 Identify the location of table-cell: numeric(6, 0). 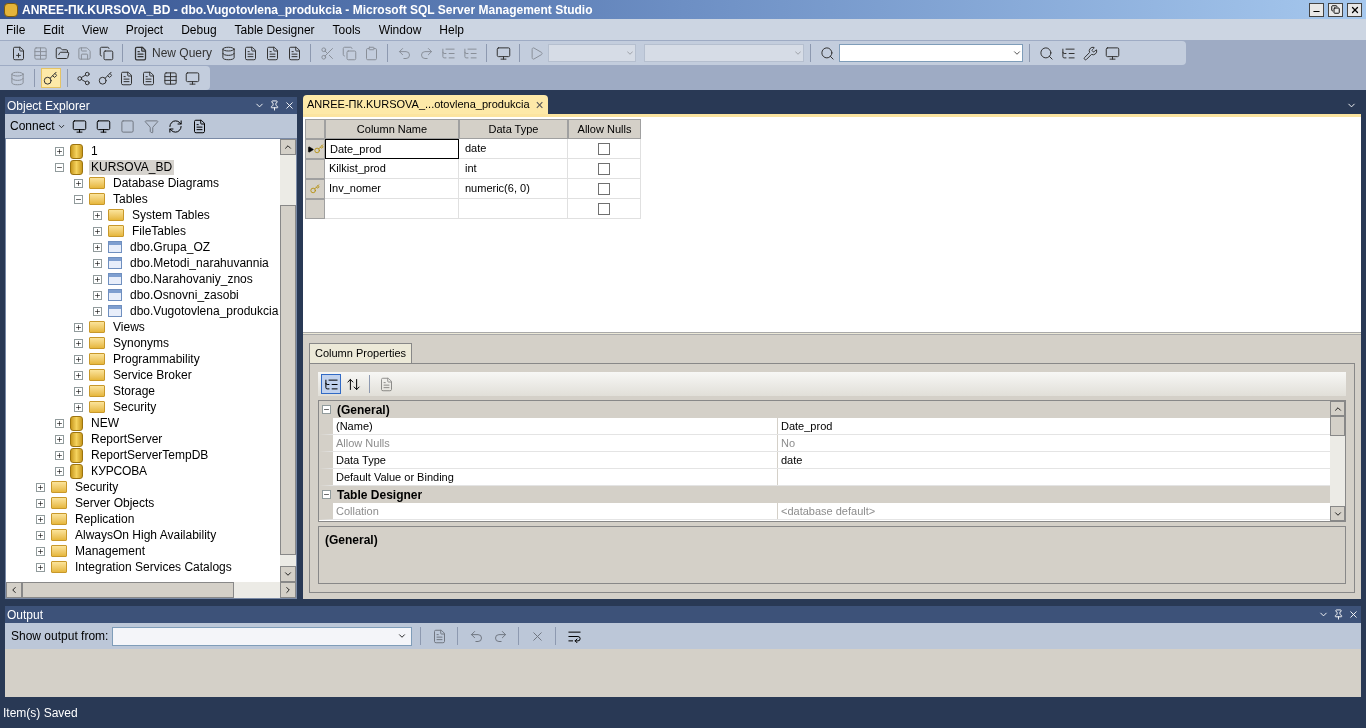
(513, 189).